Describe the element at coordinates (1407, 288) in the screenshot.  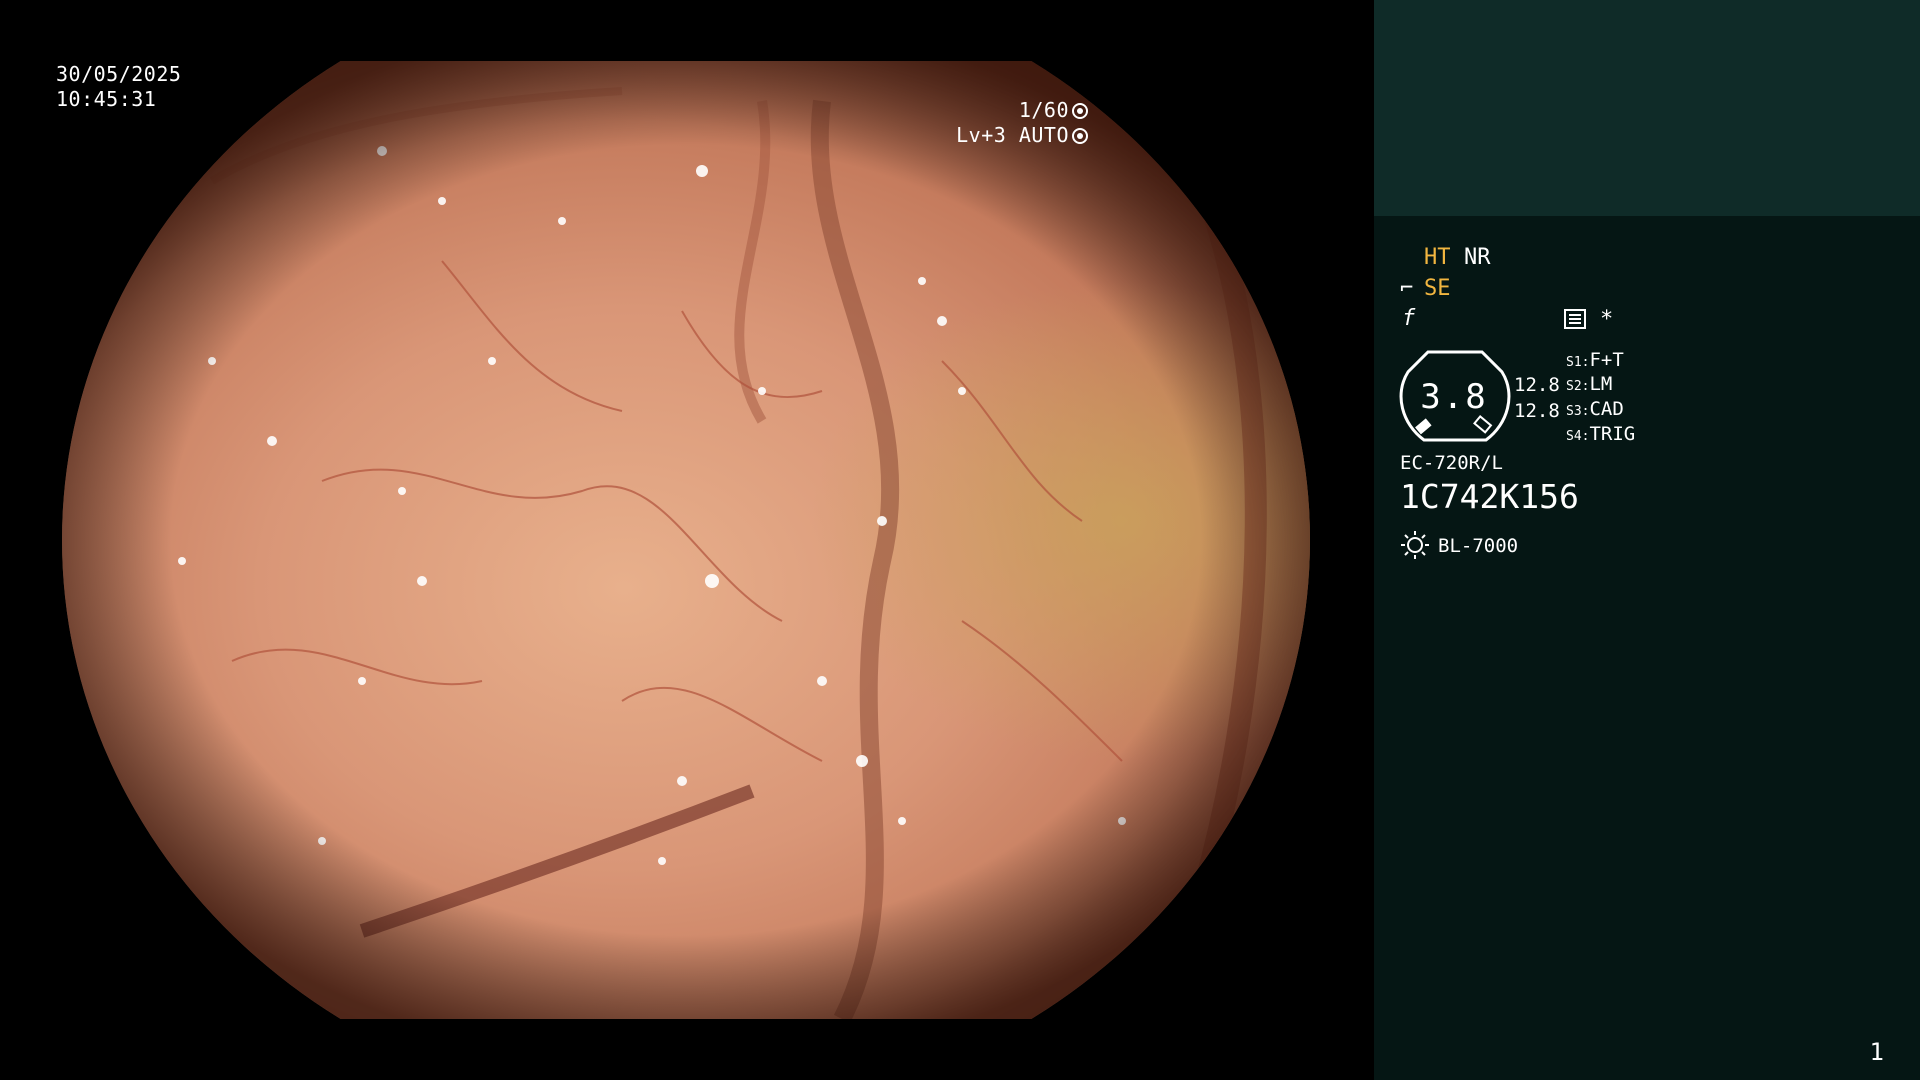
I see `se-icon: ⌐` at that location.